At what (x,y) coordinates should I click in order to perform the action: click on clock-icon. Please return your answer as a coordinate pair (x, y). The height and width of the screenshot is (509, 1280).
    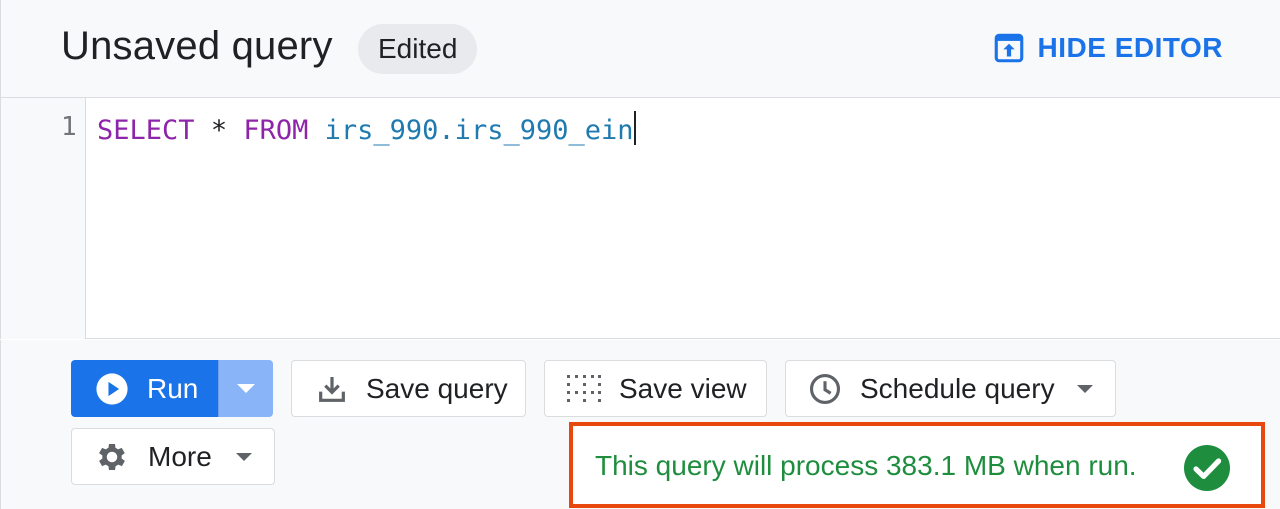
    Looking at the image, I should click on (825, 388).